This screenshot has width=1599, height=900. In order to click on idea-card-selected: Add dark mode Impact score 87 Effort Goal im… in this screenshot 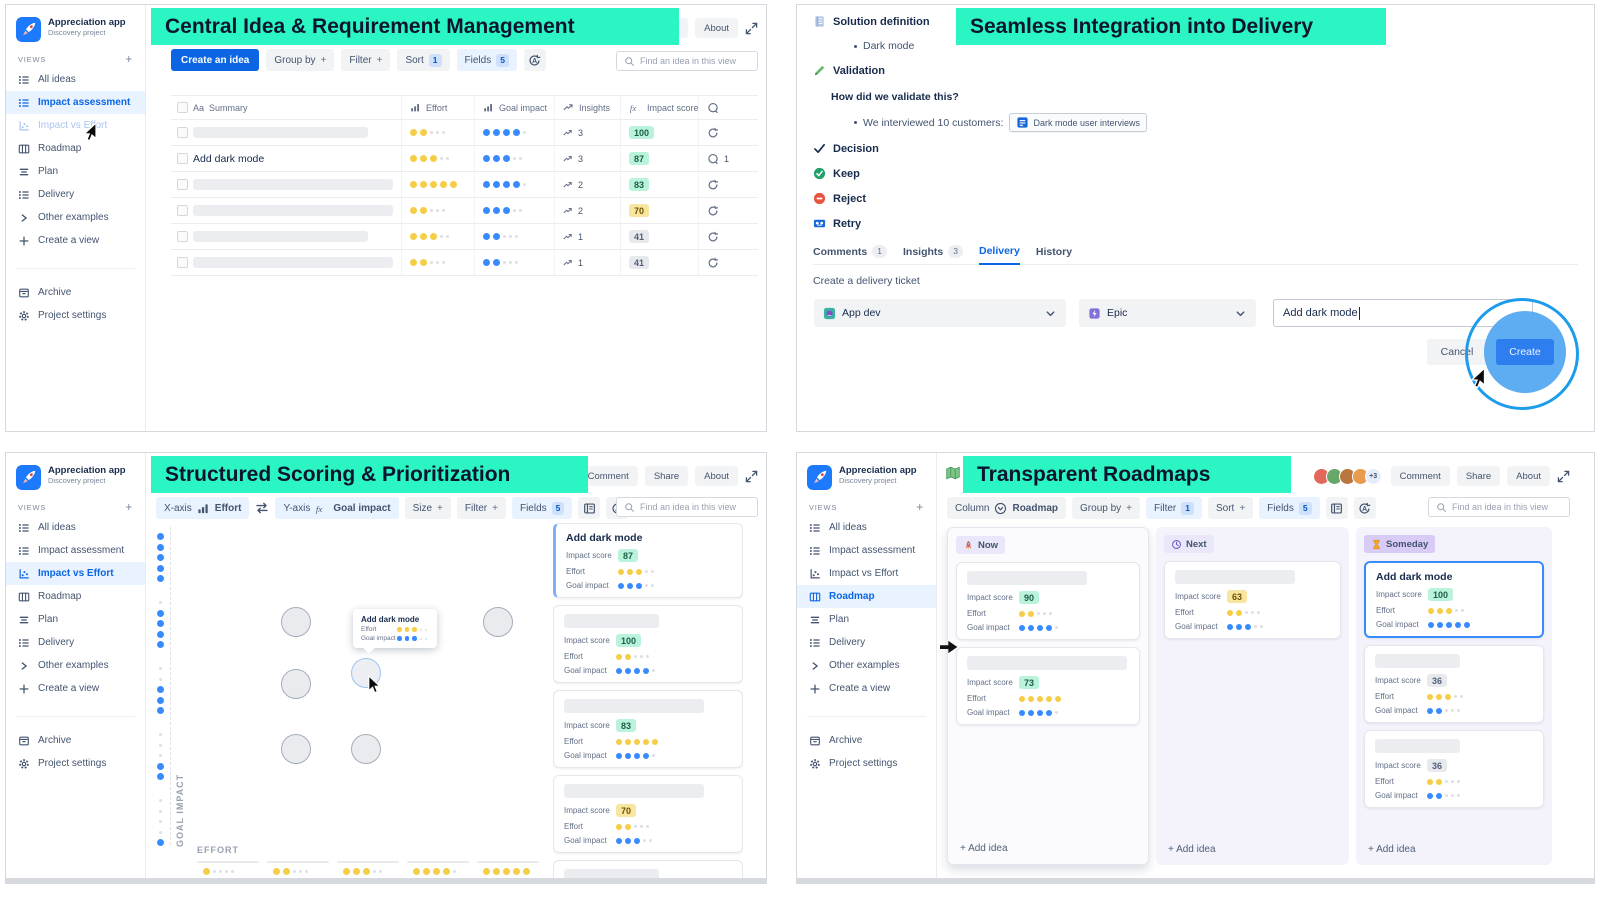, I will do `click(648, 560)`.